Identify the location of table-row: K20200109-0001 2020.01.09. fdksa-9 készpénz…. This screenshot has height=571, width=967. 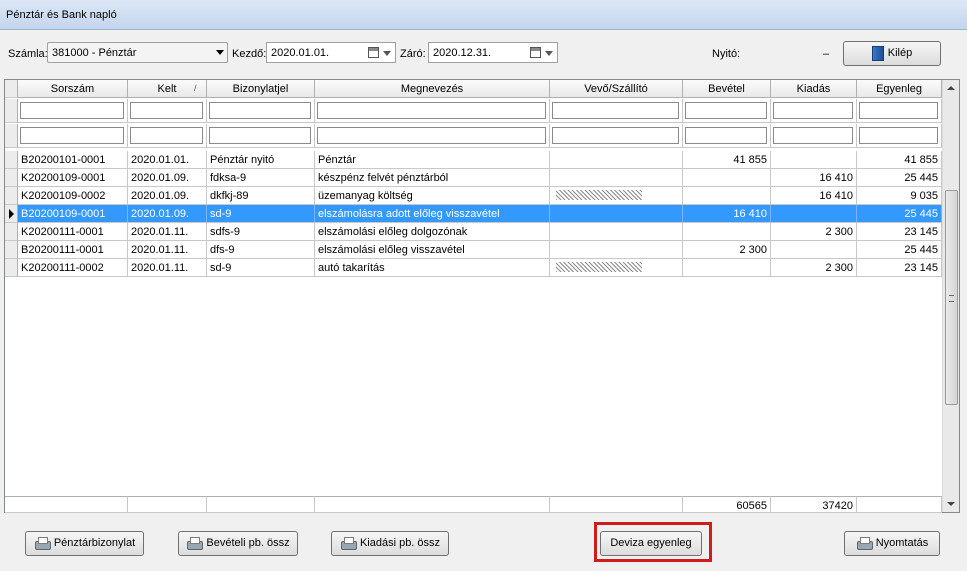
(473, 178).